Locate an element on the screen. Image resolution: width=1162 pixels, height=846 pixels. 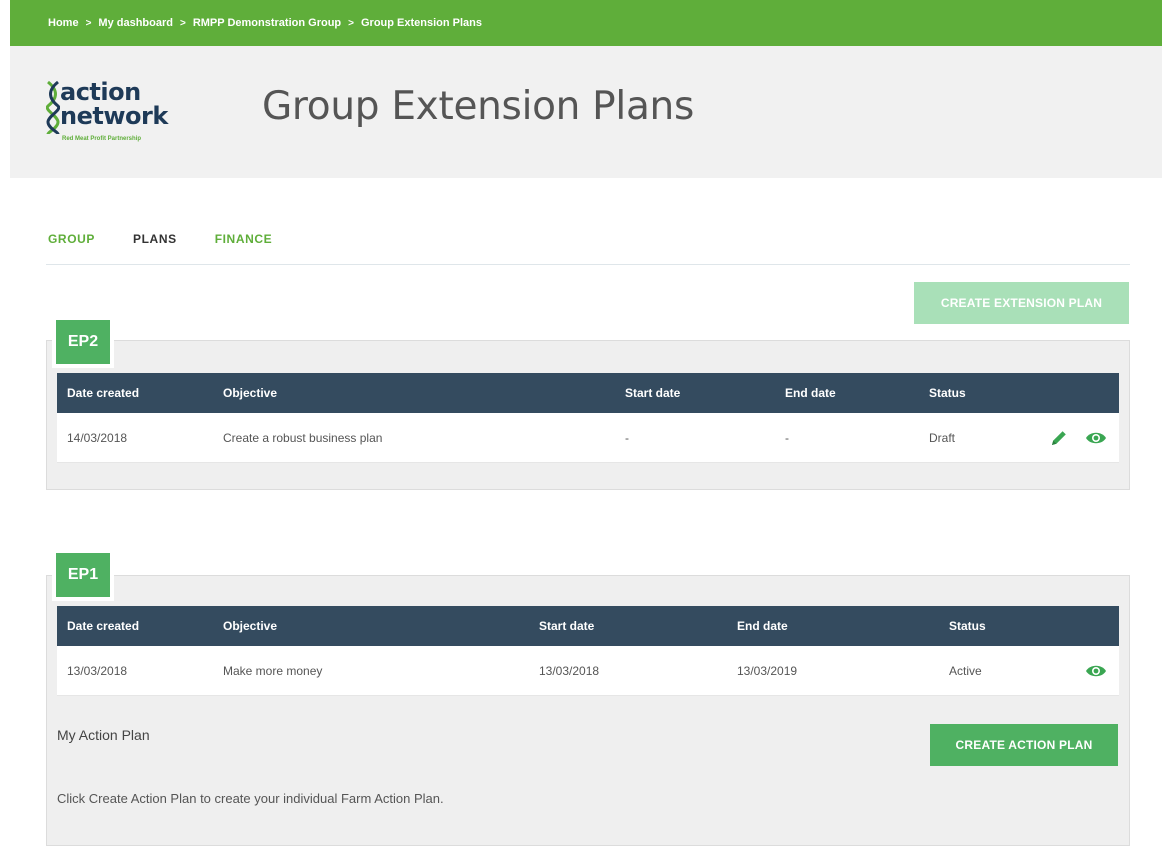
cell-date-created: 13/03/2018 is located at coordinates (97, 670).